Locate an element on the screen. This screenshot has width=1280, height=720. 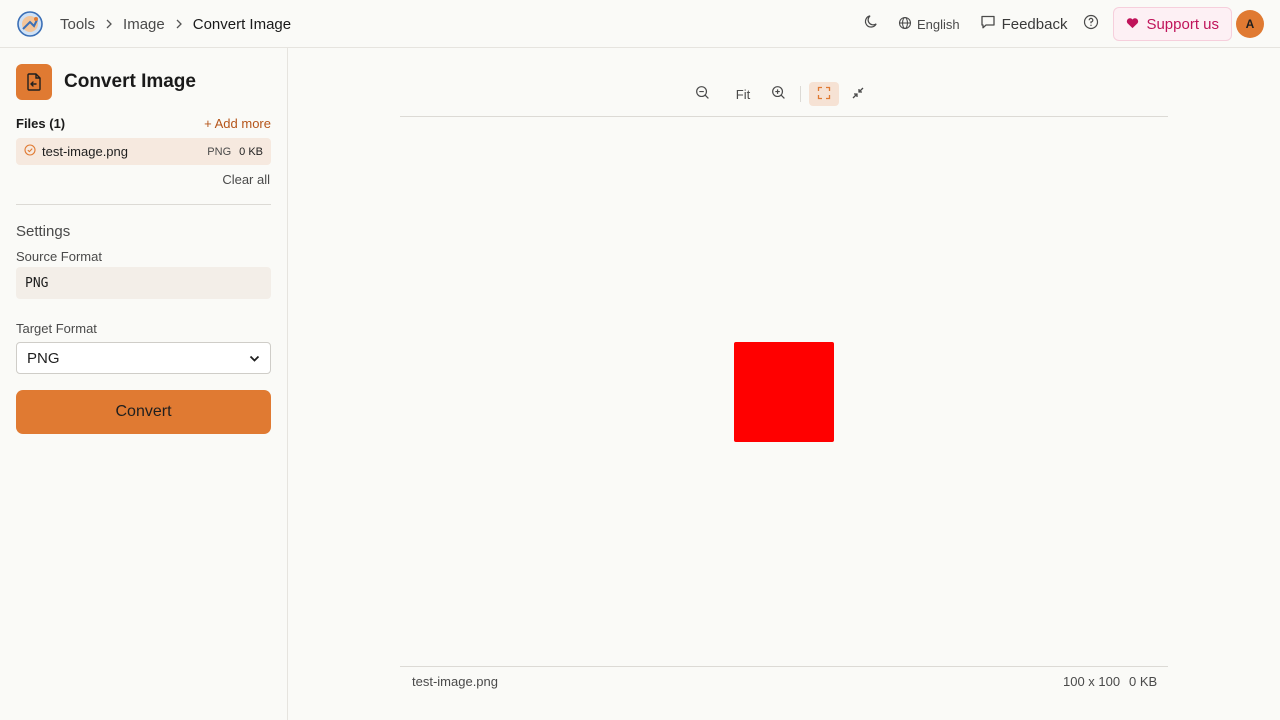
source-format-label: Source Format is located at coordinates (59, 256).